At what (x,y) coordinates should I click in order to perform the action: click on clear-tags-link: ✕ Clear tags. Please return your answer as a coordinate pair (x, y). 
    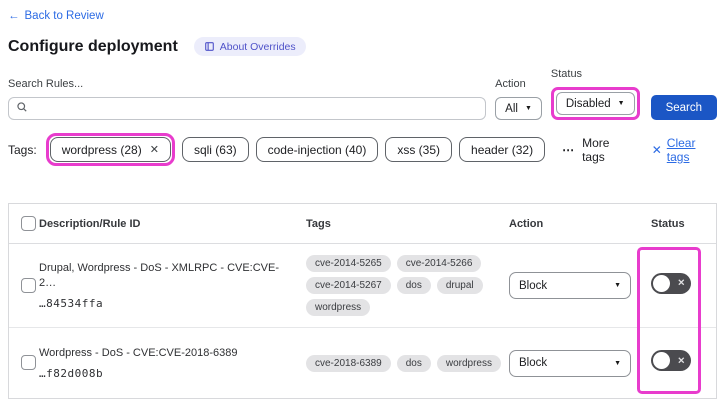
    Looking at the image, I should click on (684, 150).